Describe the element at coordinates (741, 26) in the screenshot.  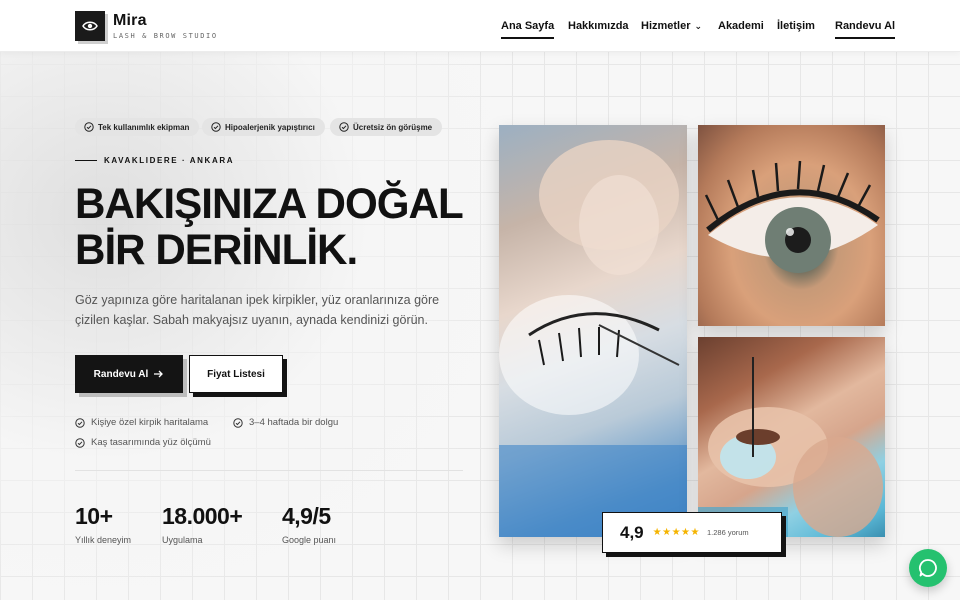
I see `nav-item-akademi: Akademi` at that location.